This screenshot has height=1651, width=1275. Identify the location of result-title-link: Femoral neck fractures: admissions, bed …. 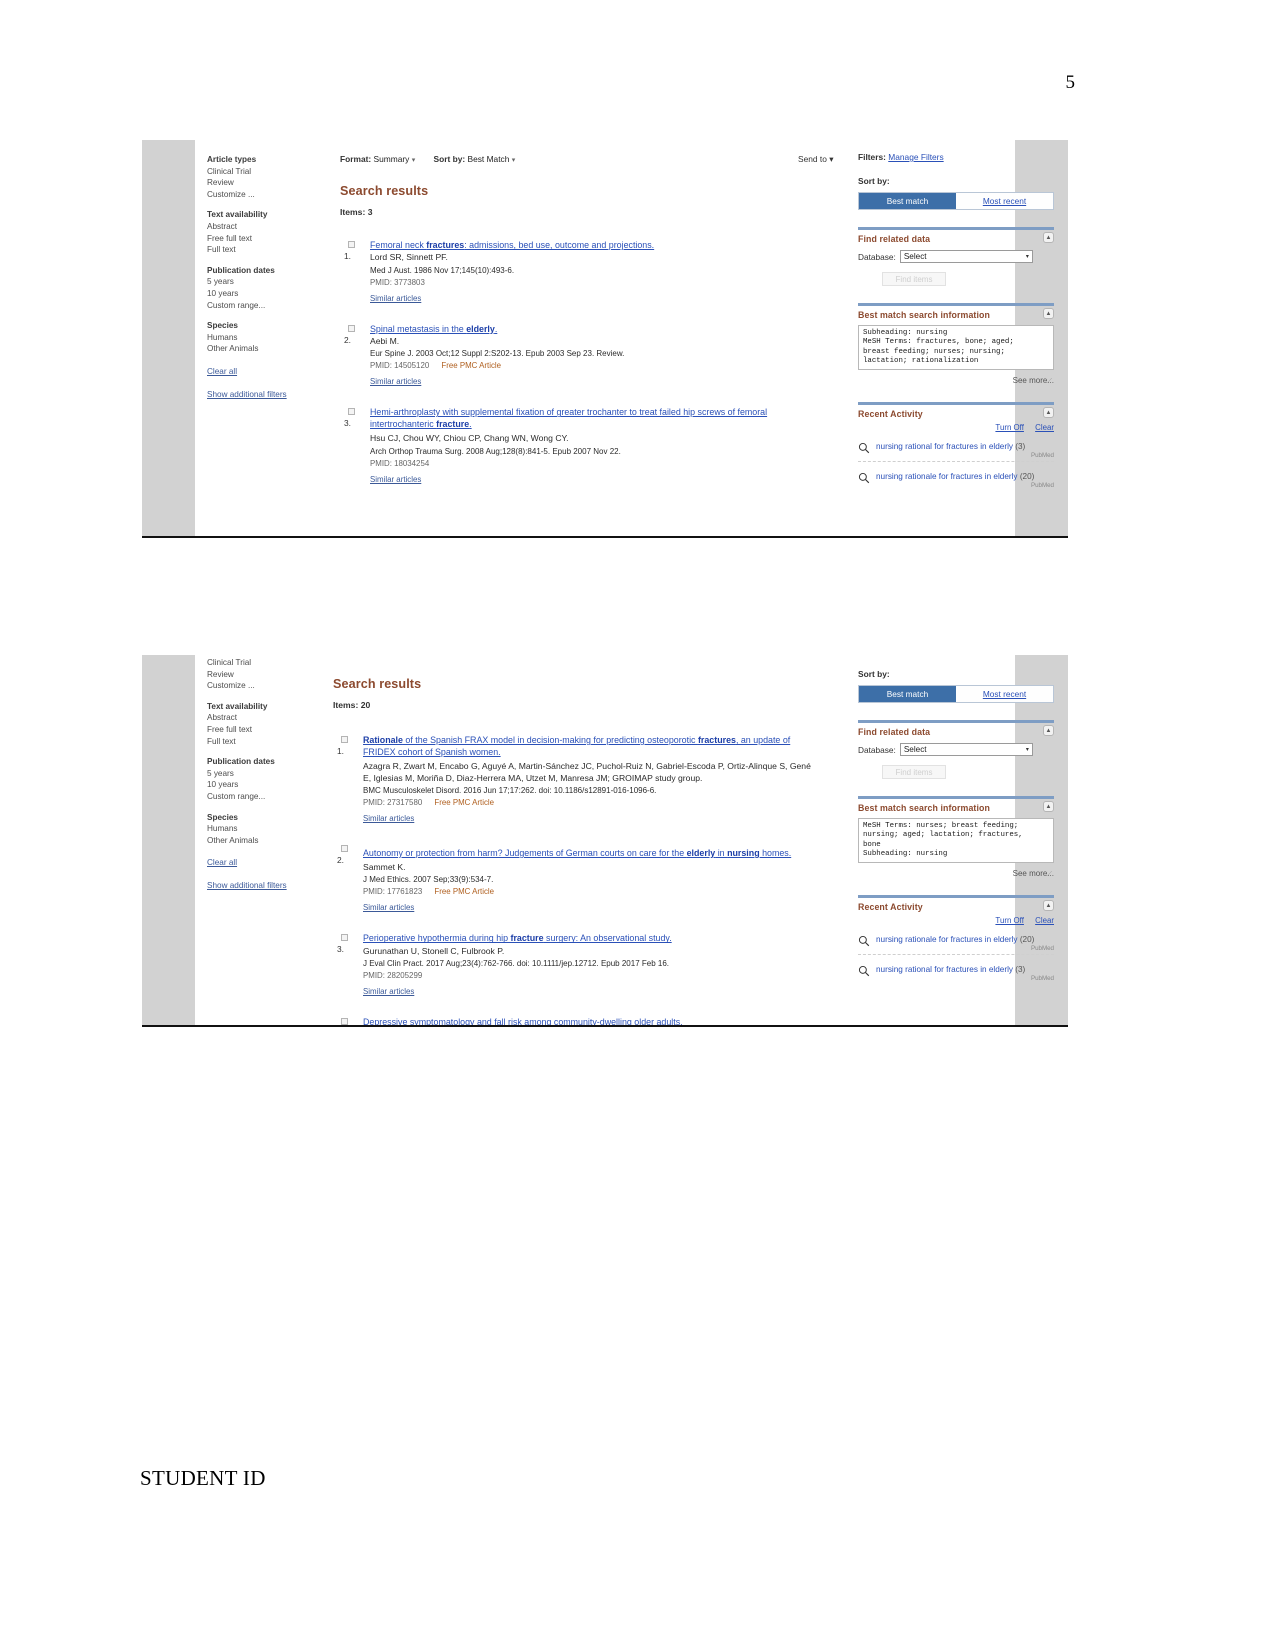
(585, 245).